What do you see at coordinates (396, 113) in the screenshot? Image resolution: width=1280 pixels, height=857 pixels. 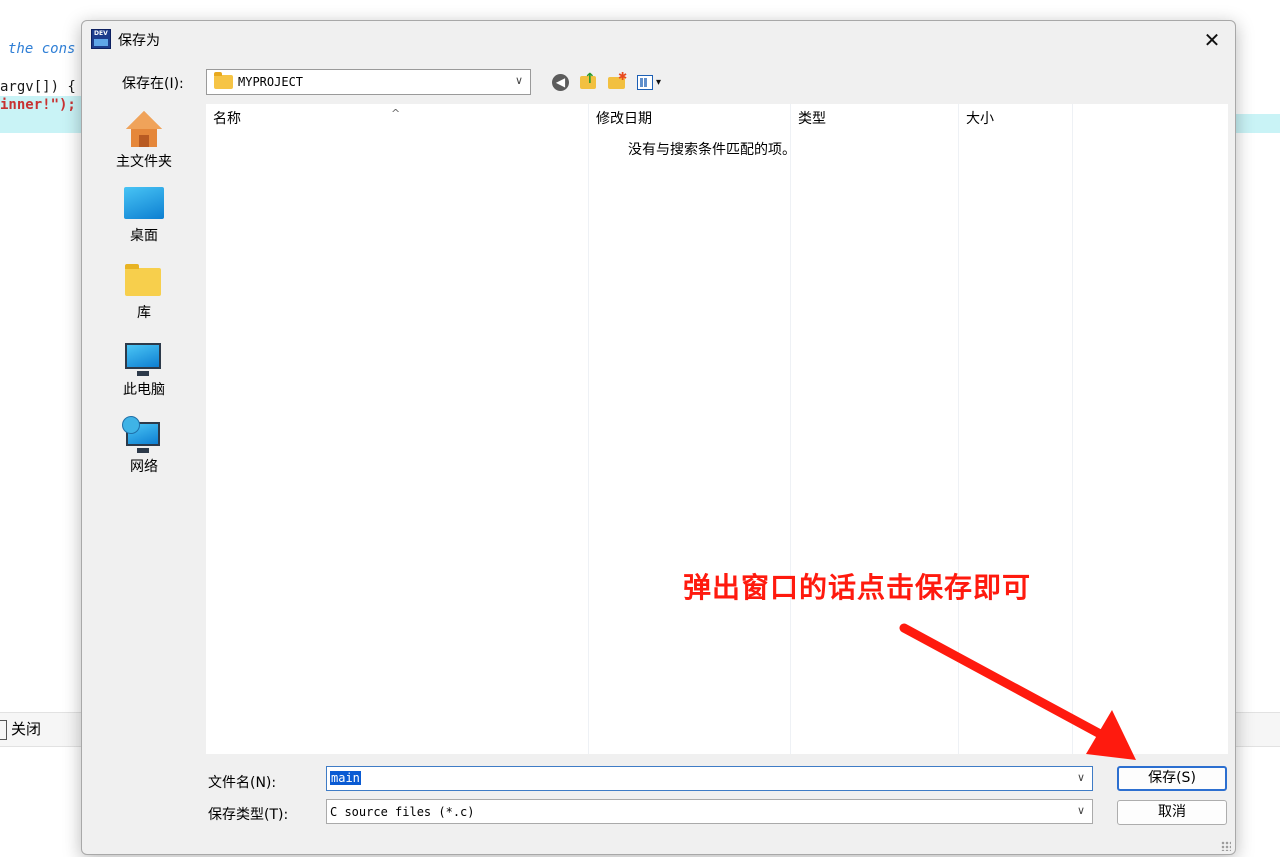 I see `sort-up-icon: ^` at bounding box center [396, 113].